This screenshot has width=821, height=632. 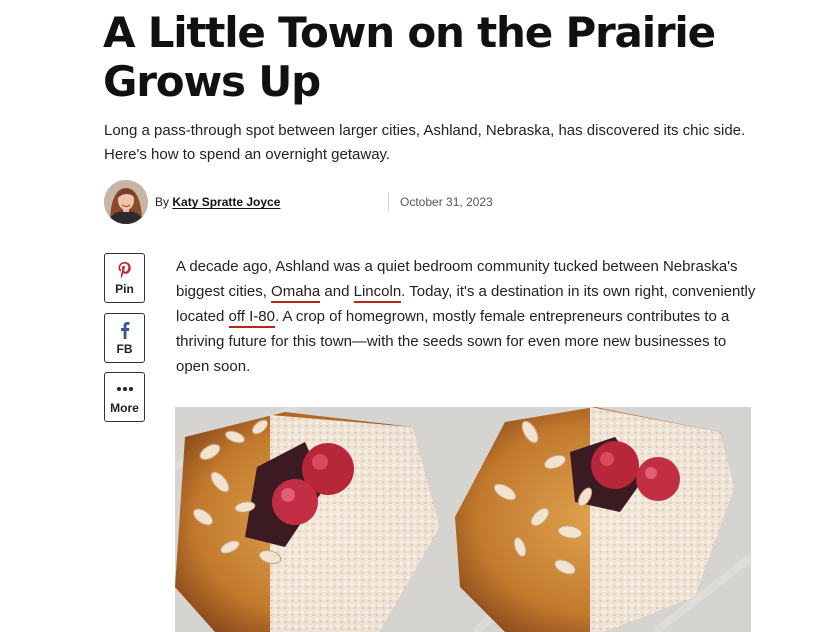 I want to click on byline-text: By Katy Spratte Joyce, so click(x=217, y=202).